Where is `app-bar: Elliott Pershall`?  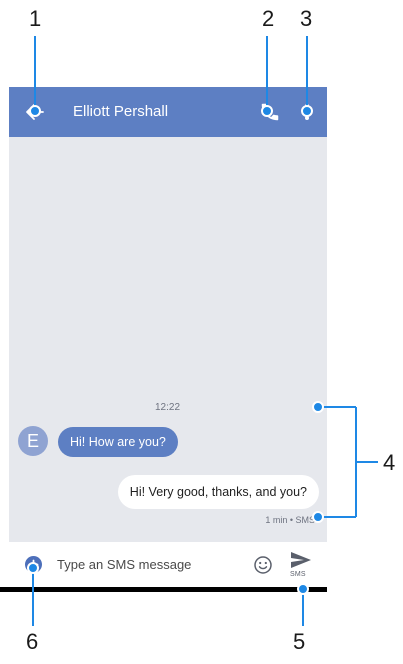
app-bar: Elliott Pershall is located at coordinates (168, 112).